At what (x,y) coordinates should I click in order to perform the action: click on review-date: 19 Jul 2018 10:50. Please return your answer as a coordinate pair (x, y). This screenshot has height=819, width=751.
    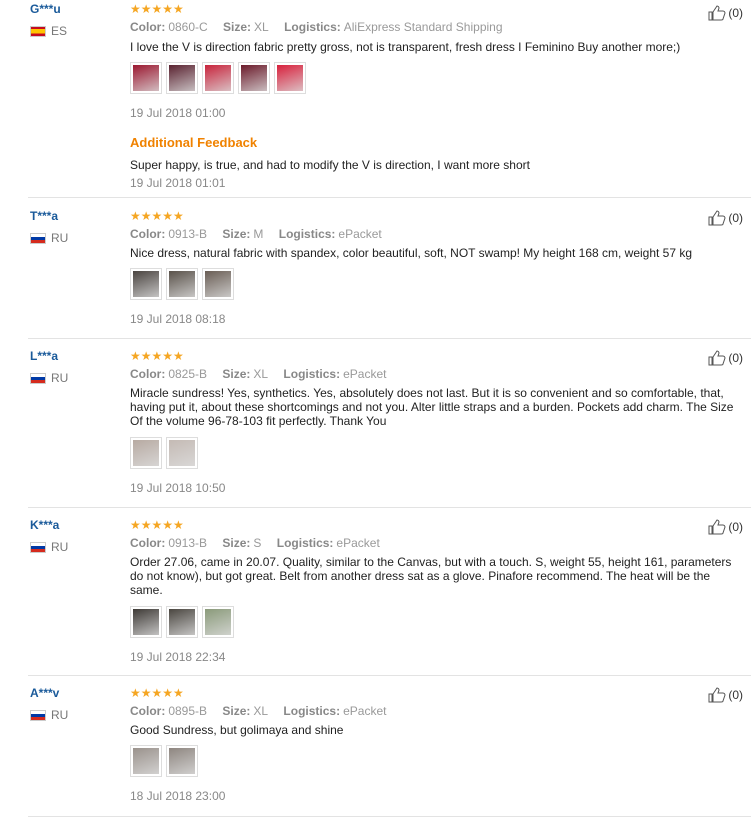
    Looking at the image, I should click on (178, 488).